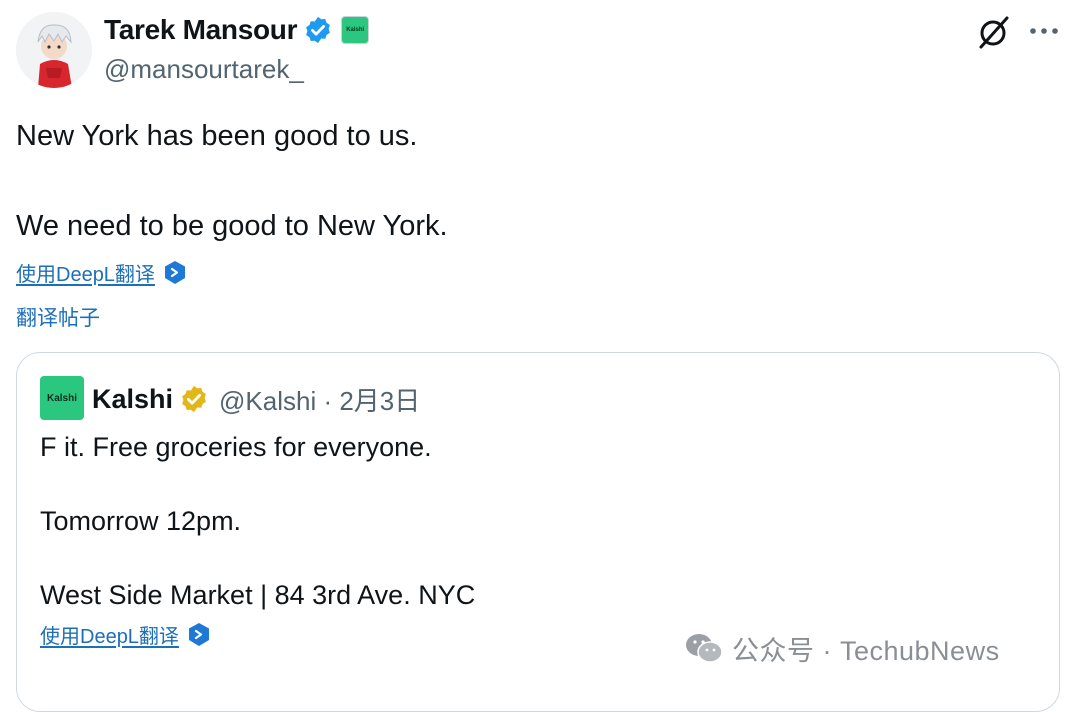 The image size is (1080, 712). I want to click on watermark-text: 公众号 · TechubNews, so click(866, 650).